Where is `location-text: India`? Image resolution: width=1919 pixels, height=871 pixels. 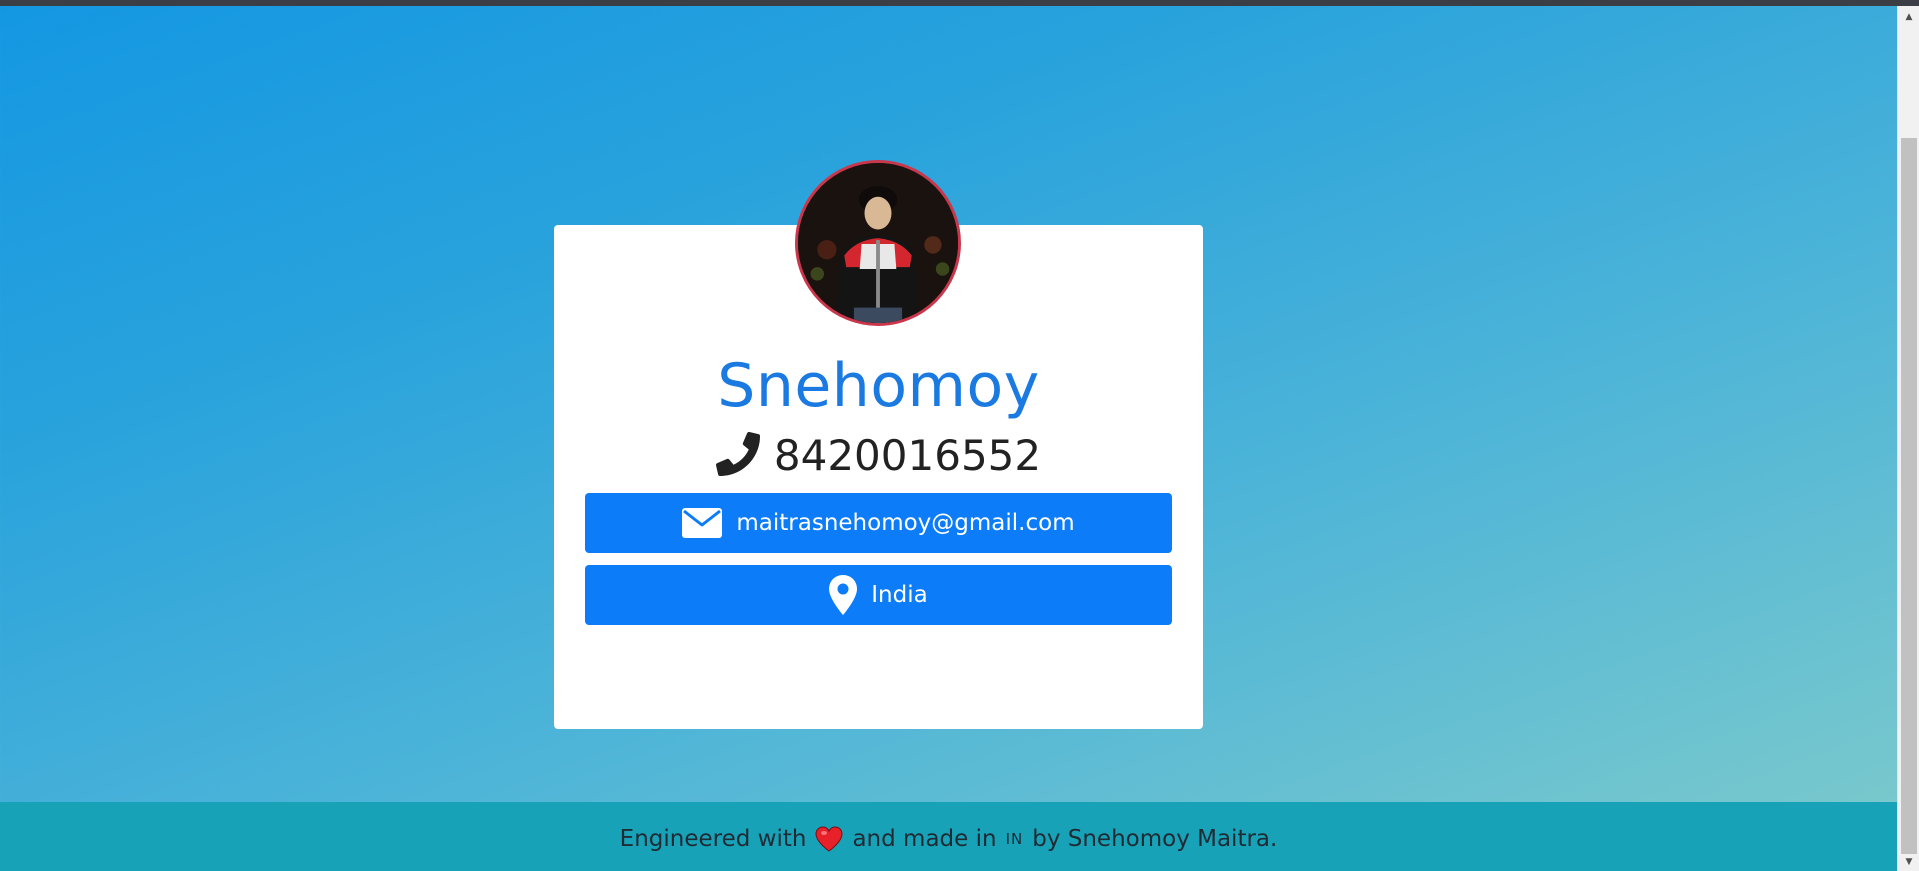
location-text: India is located at coordinates (899, 595).